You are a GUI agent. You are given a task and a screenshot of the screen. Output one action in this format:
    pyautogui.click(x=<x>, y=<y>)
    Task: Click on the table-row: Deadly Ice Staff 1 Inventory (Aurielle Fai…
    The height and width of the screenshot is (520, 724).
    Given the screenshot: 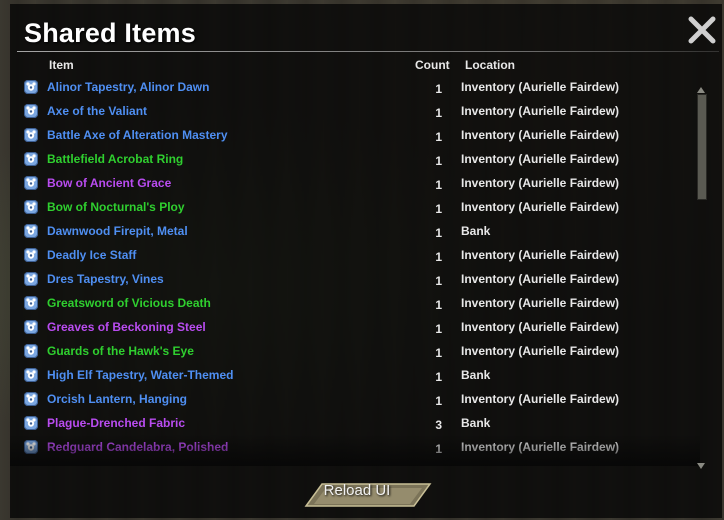 What is the action you would take?
    pyautogui.click(x=355, y=256)
    